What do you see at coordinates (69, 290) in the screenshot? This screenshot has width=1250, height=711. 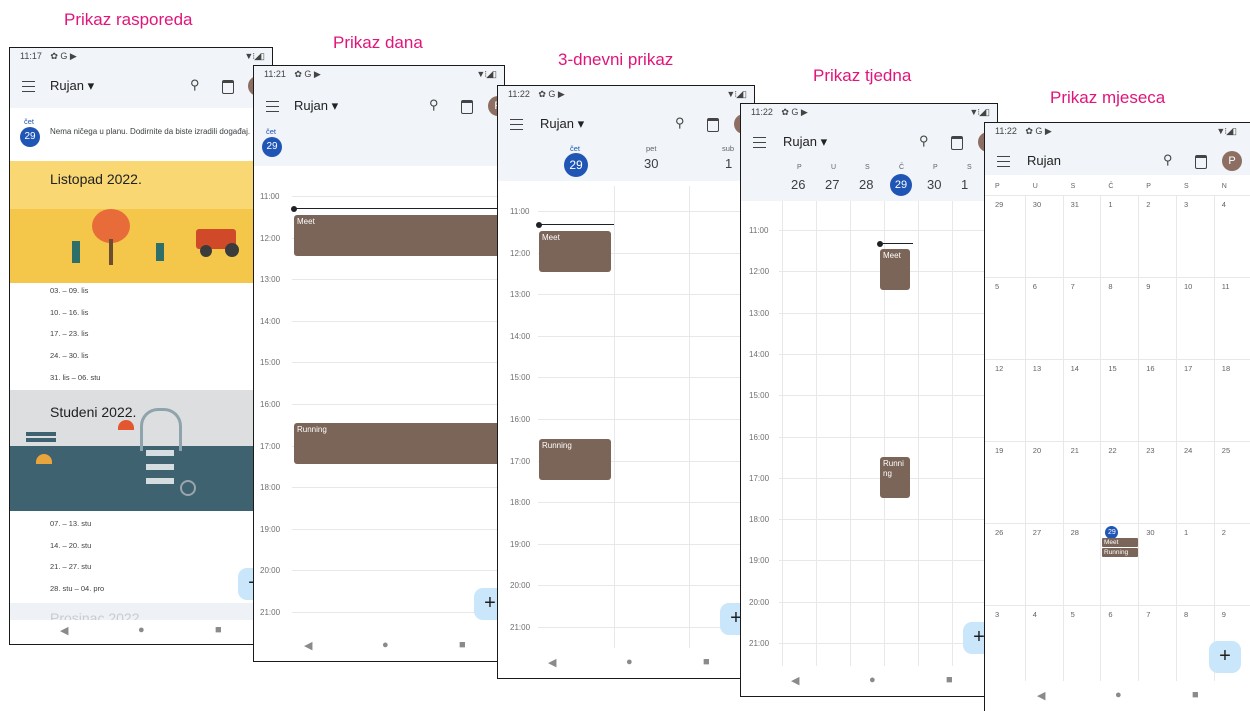 I see `week-range-row: 03. – 09. lis` at bounding box center [69, 290].